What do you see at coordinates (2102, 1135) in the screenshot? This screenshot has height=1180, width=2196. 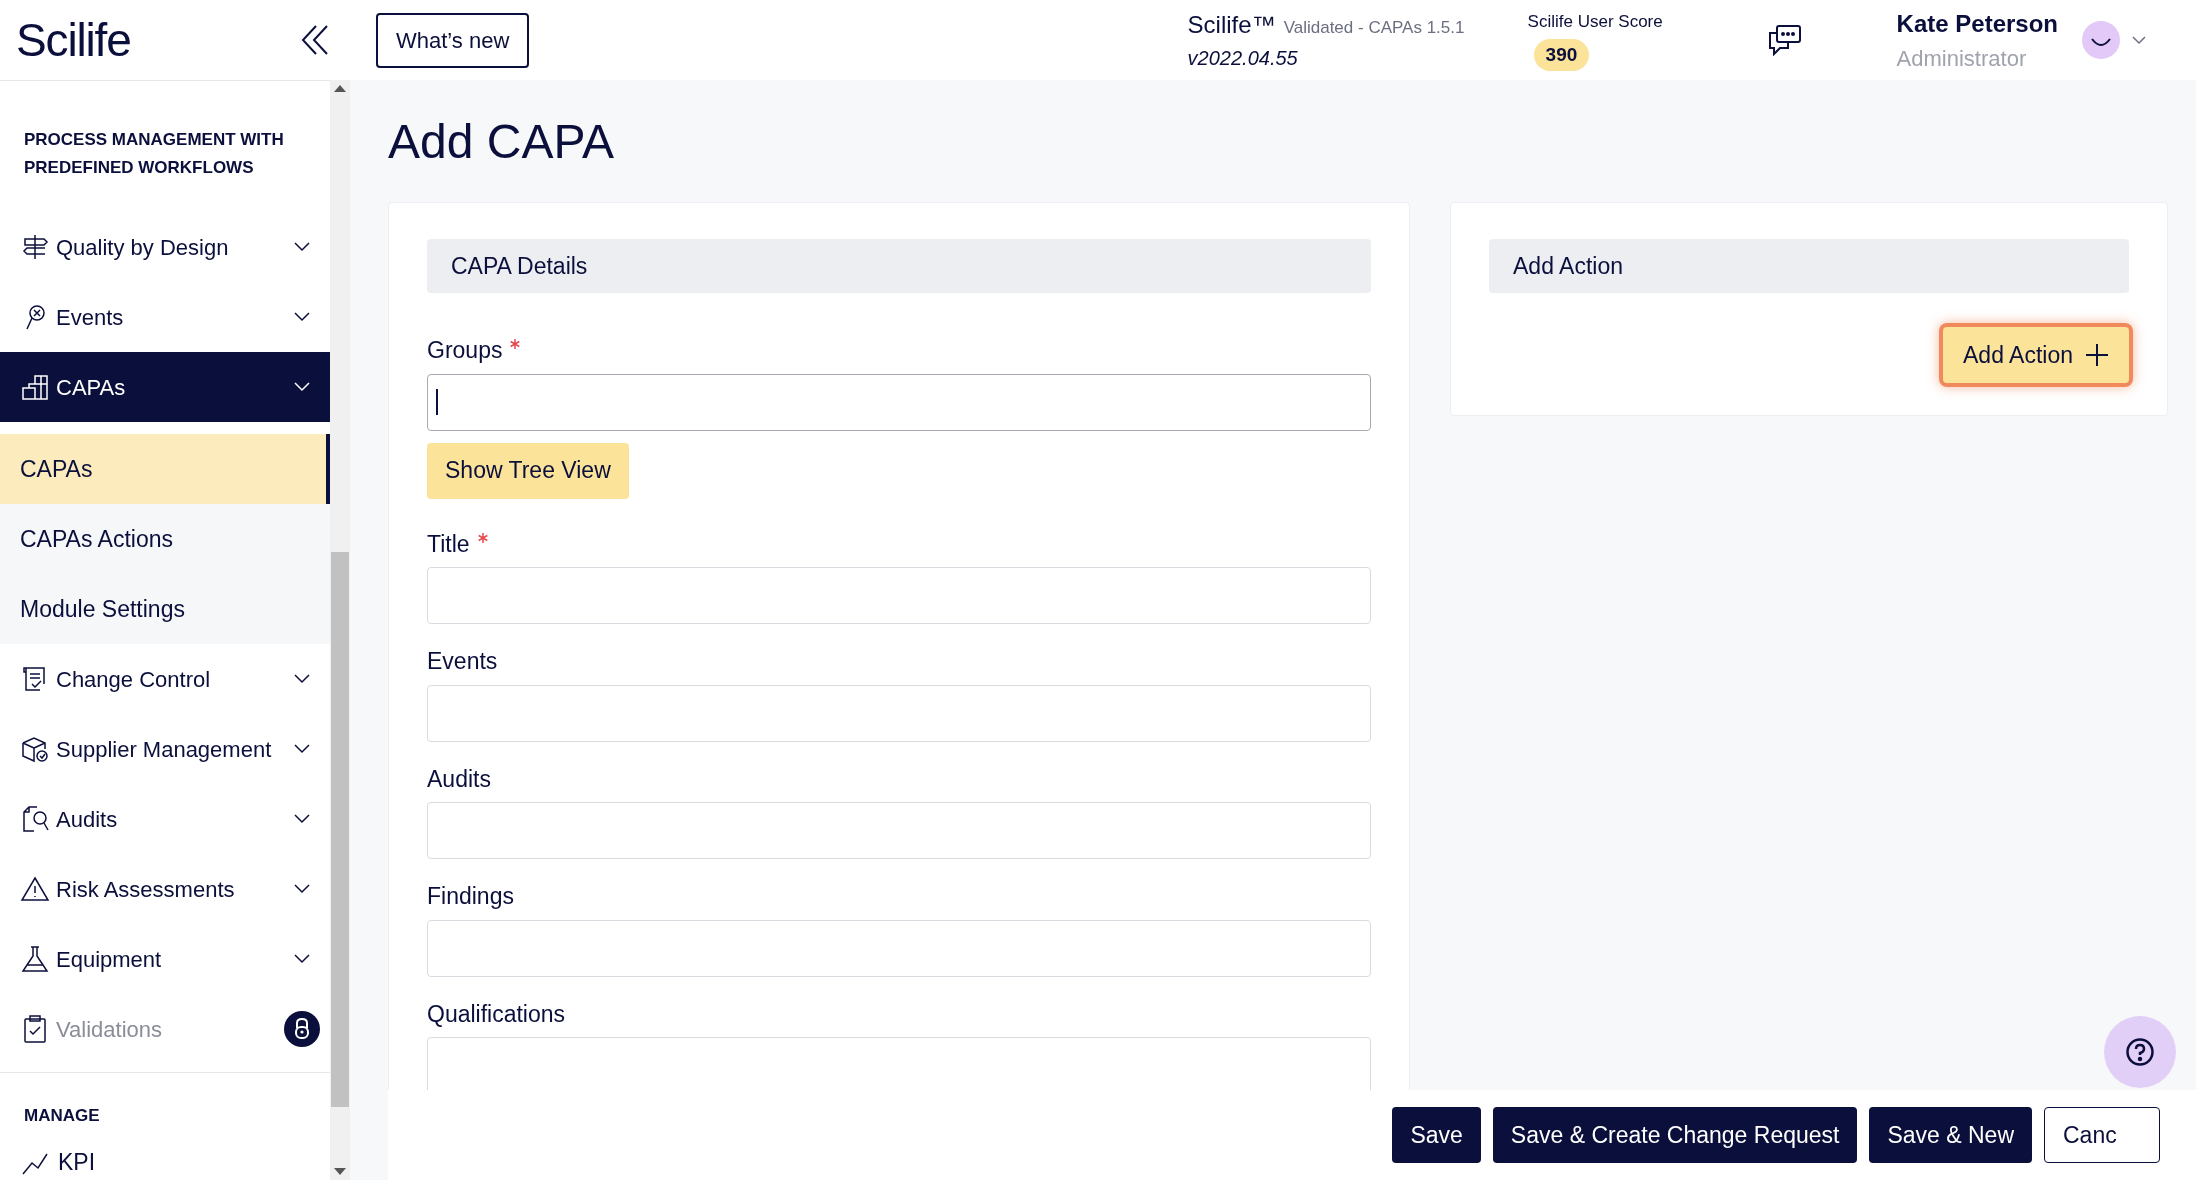 I see `cancel-button: Canc` at bounding box center [2102, 1135].